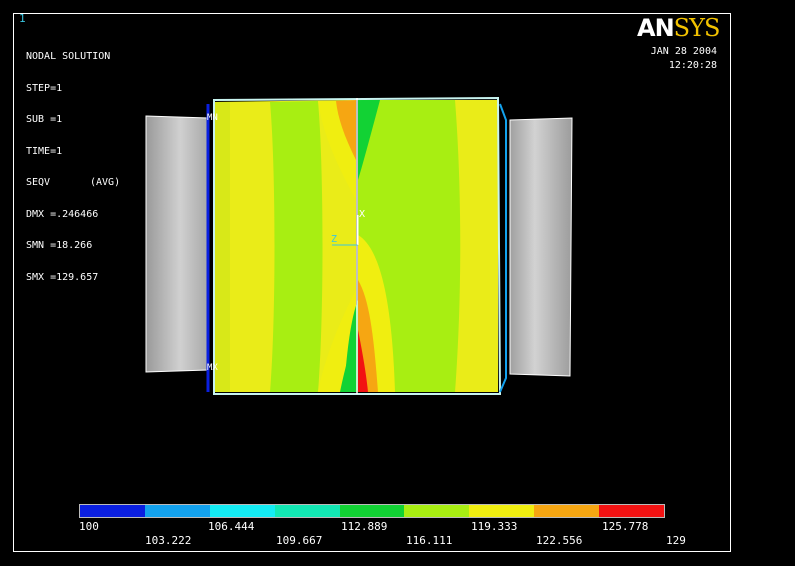  What do you see at coordinates (212, 118) in the screenshot?
I see `min-marker: MN` at bounding box center [212, 118].